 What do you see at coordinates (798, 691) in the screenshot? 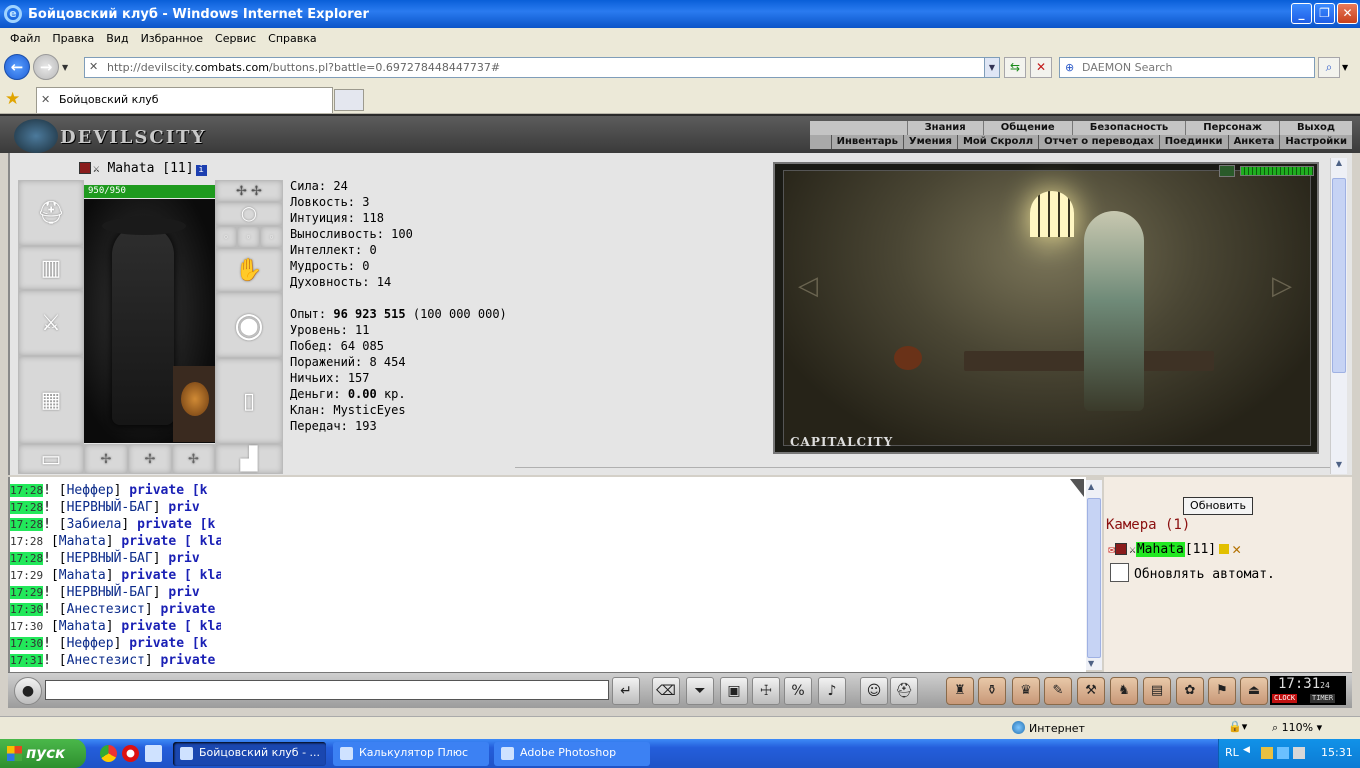
I see `percent-icon: %` at bounding box center [798, 691].